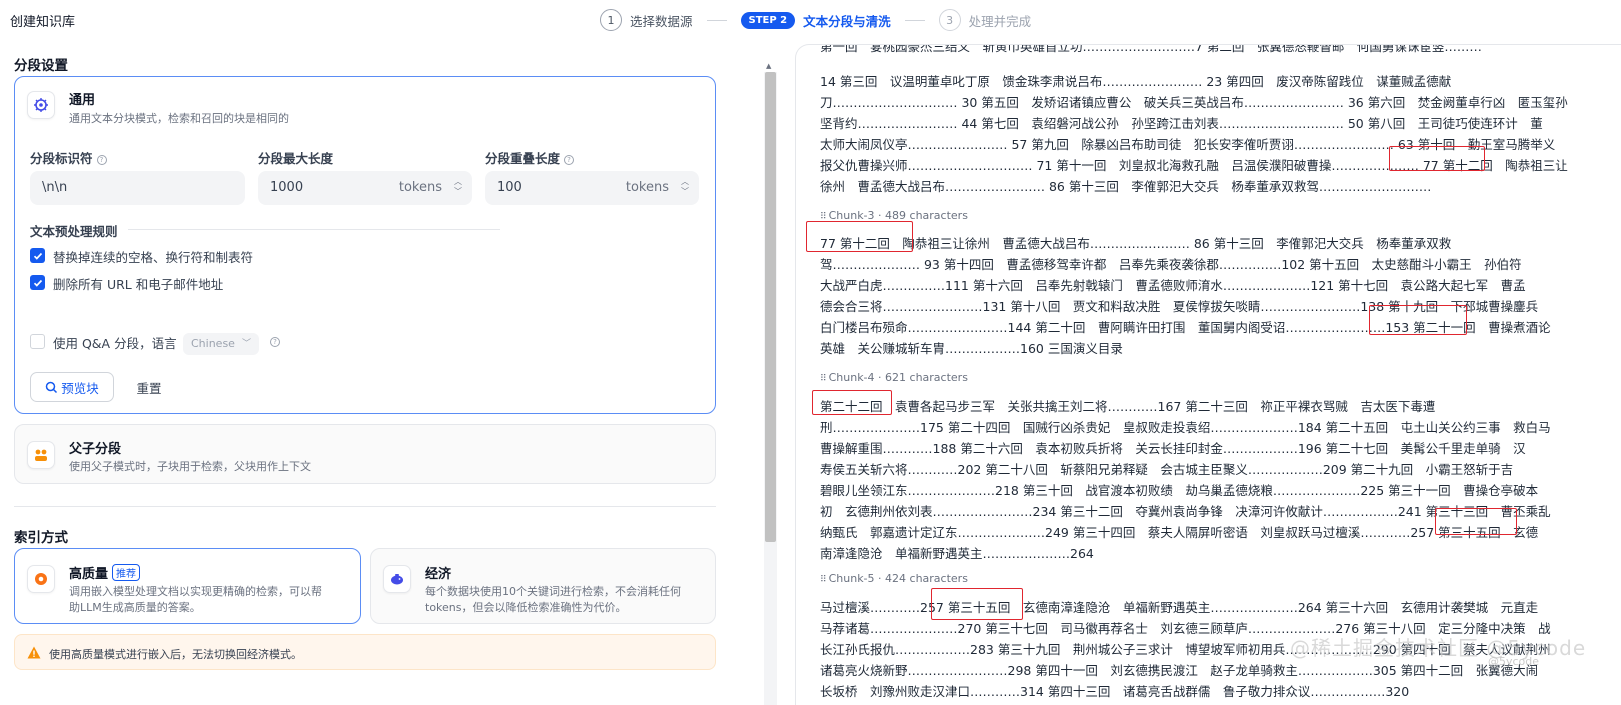 This screenshot has height=705, width=1621. I want to click on separator-value: \n\n, so click(55, 187).